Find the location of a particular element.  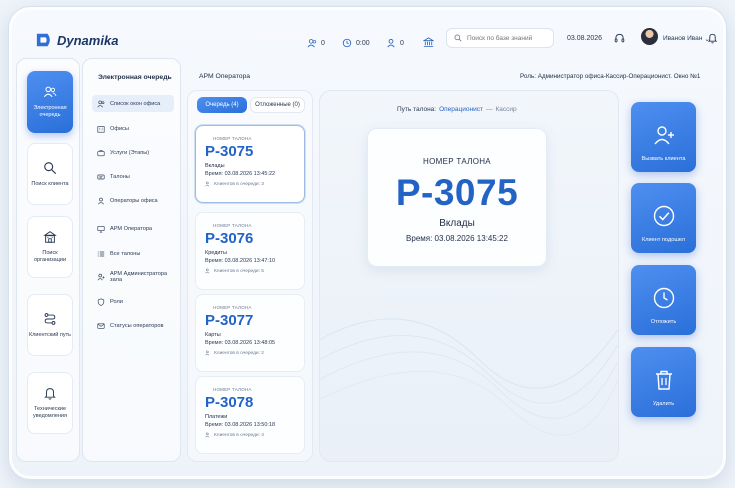

ticket-time: Время: 03.08.2026 13:48:05 is located at coordinates (240, 343).